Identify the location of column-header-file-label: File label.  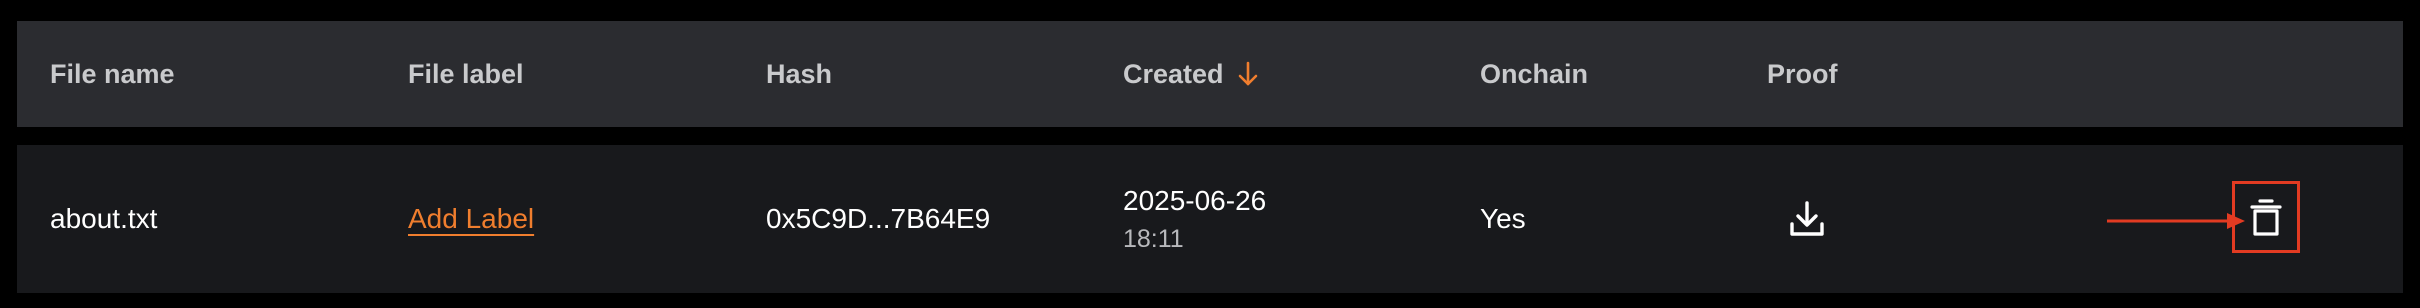
(466, 74).